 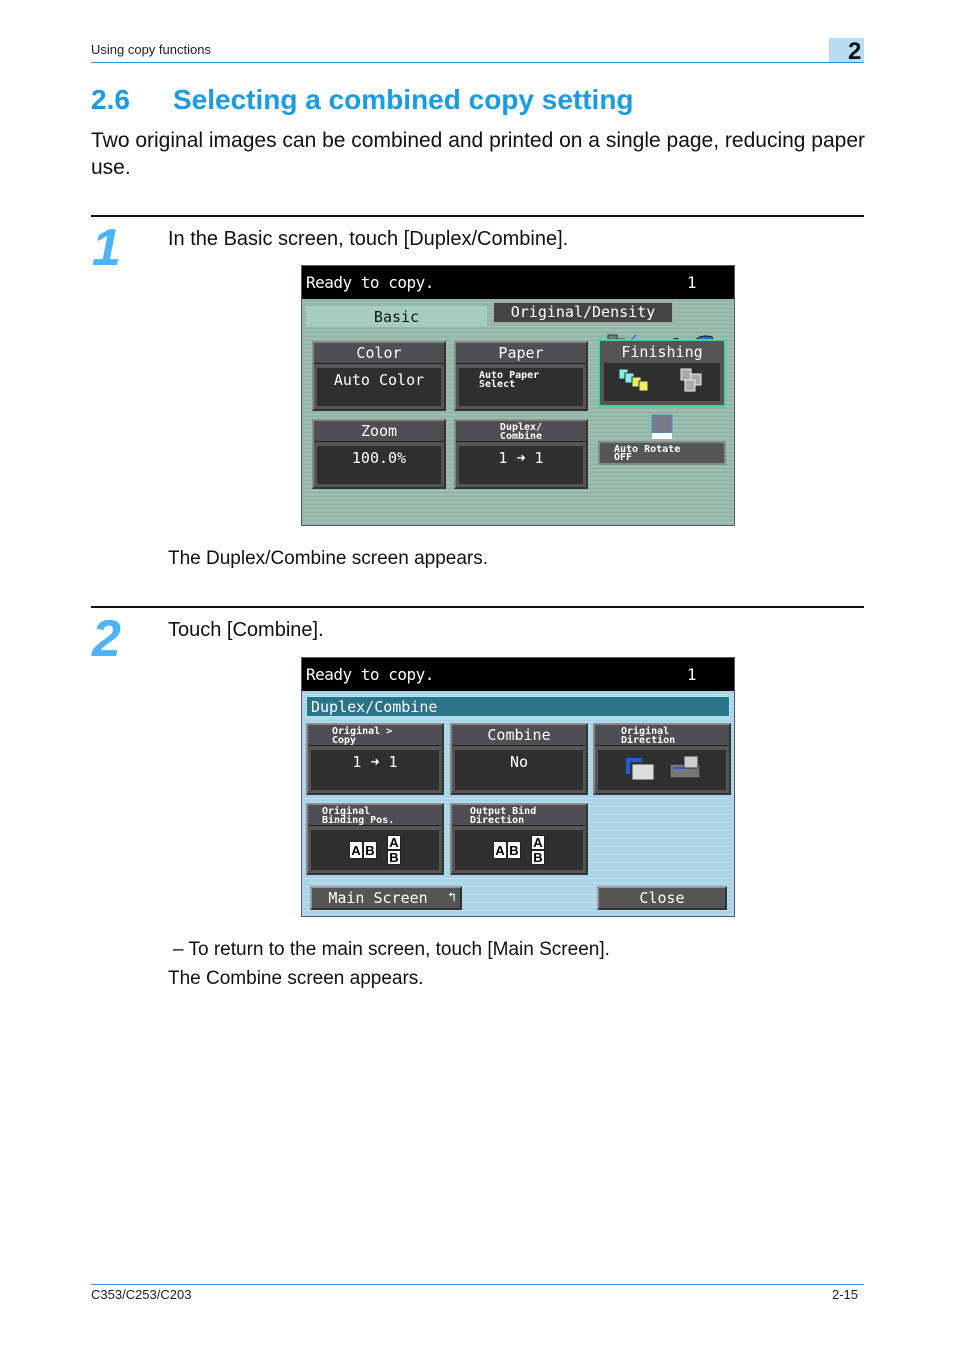 What do you see at coordinates (639, 770) in the screenshot?
I see `original-direction-top-icon` at bounding box center [639, 770].